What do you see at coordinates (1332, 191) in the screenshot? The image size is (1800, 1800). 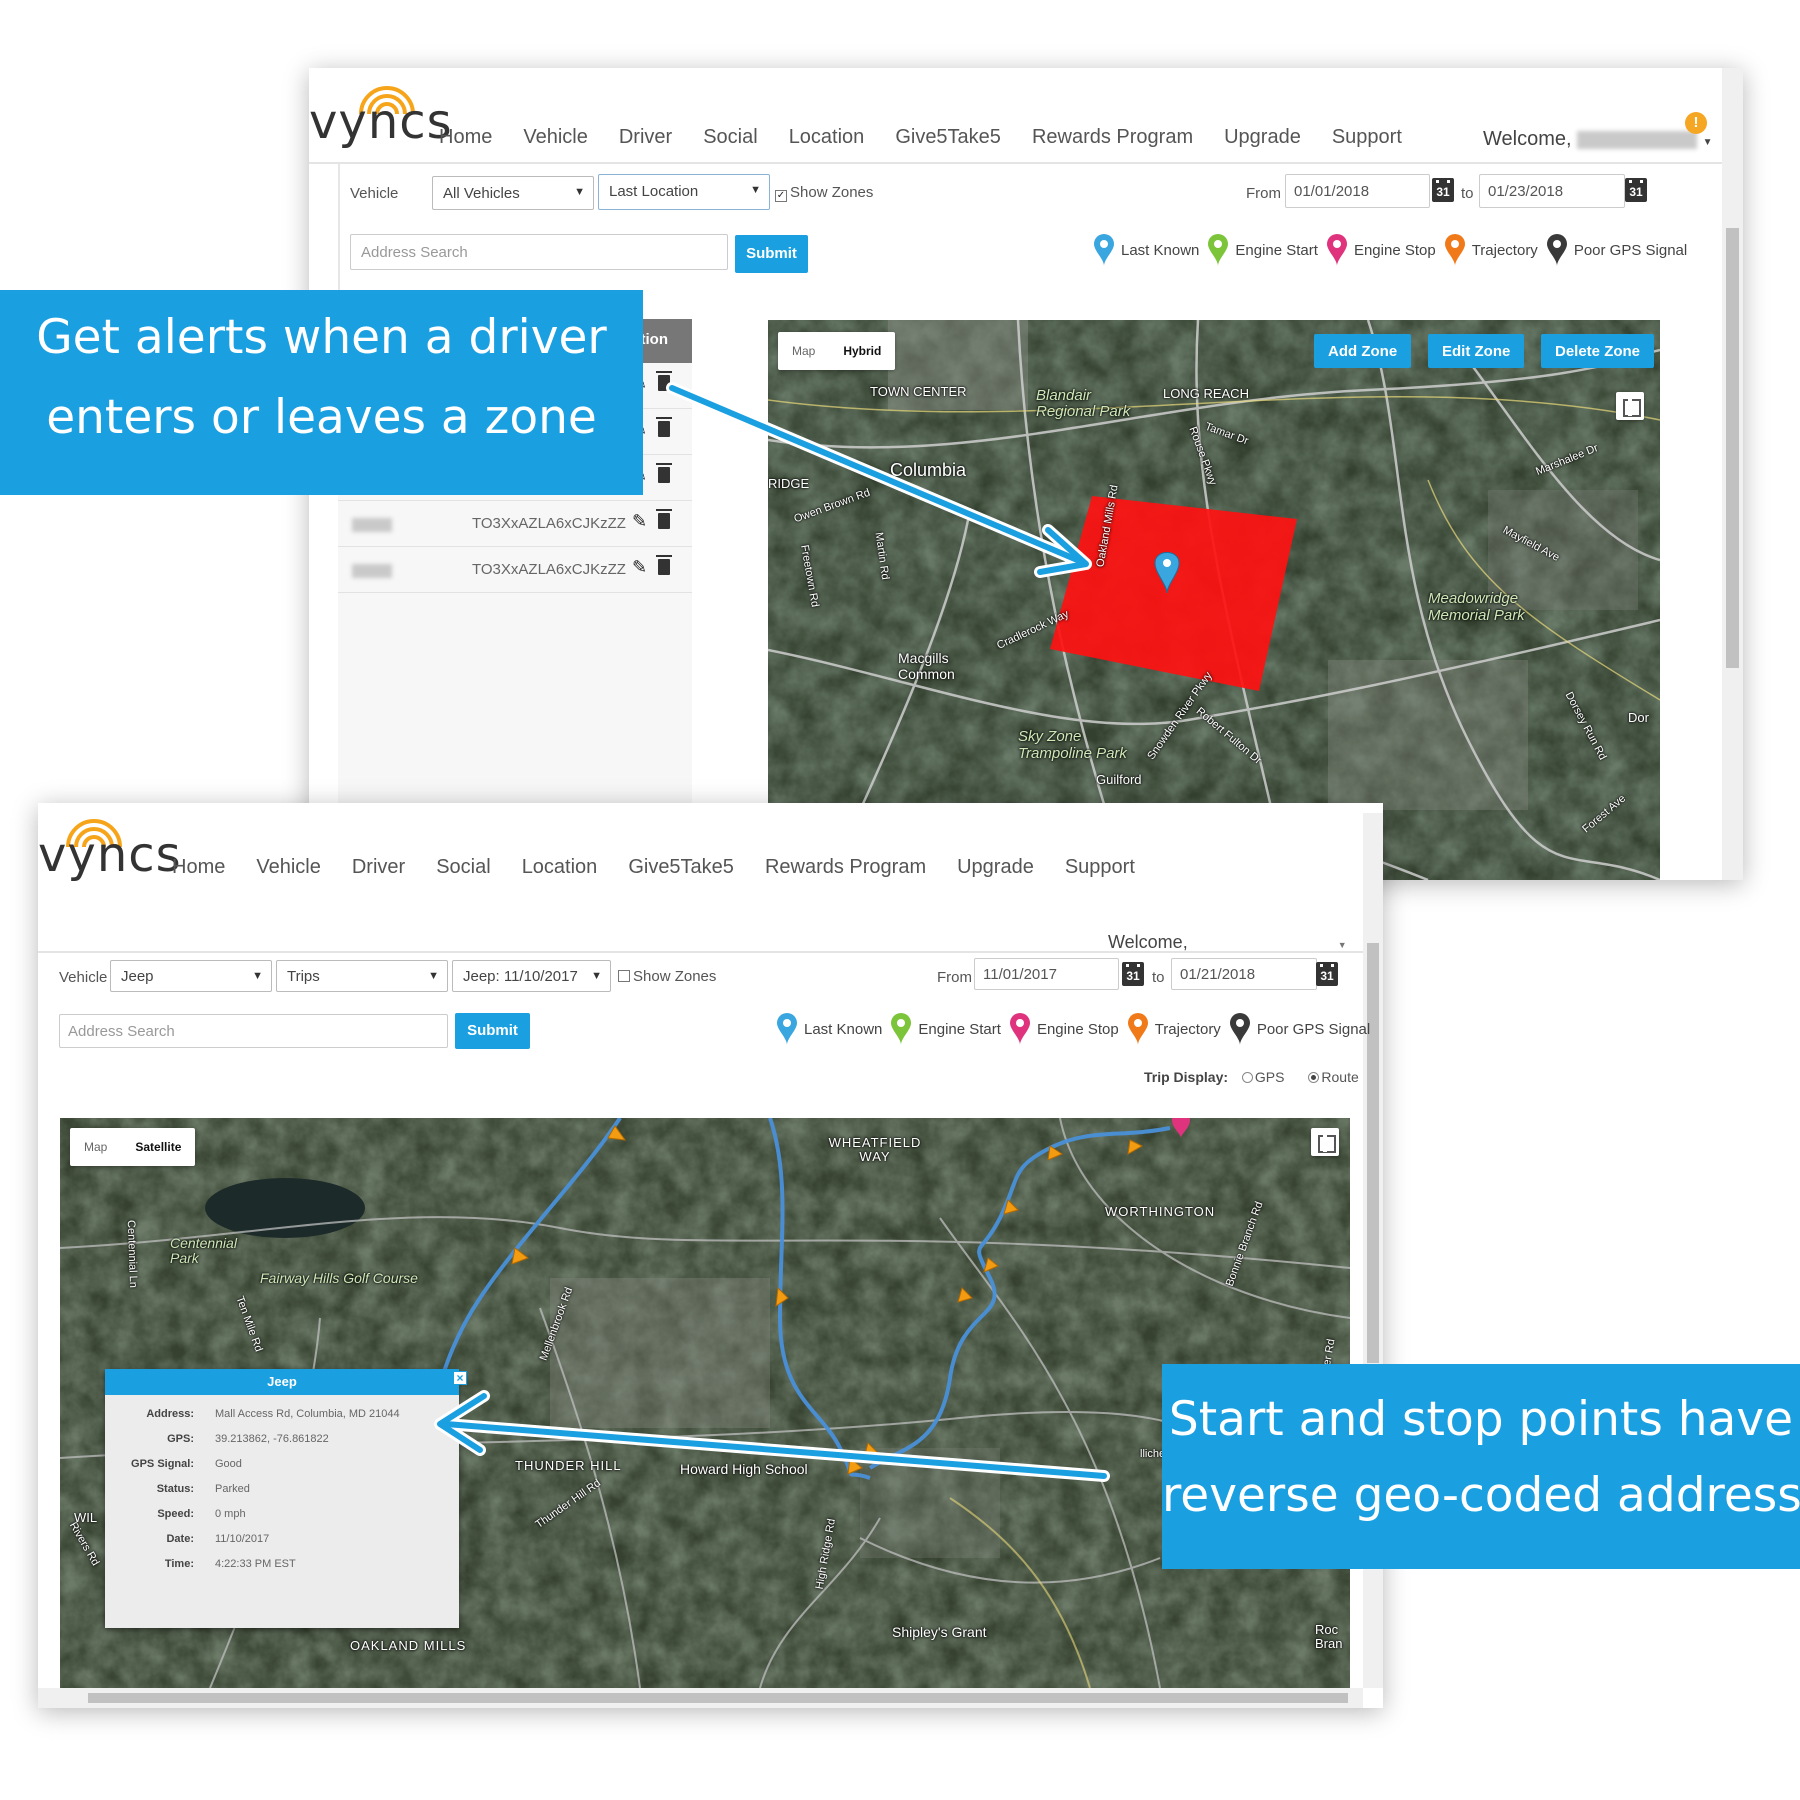 I see `from-date-value: 01/01/2018` at bounding box center [1332, 191].